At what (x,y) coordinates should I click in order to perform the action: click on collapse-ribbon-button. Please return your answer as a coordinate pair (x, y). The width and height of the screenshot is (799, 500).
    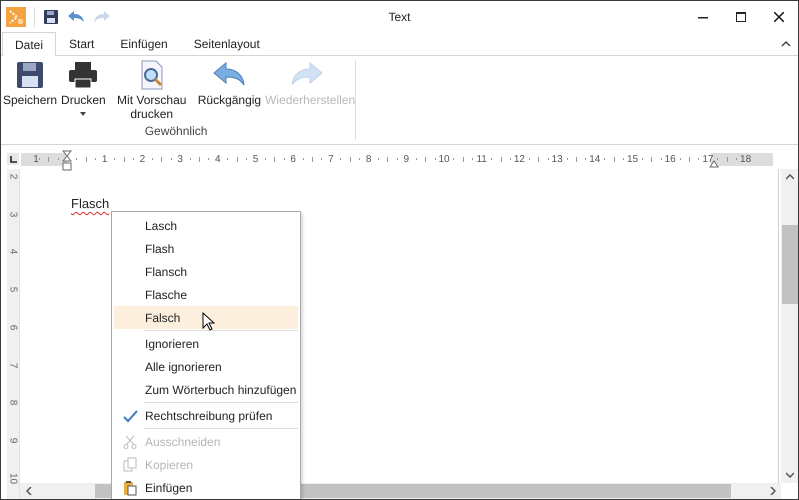
    Looking at the image, I should click on (786, 43).